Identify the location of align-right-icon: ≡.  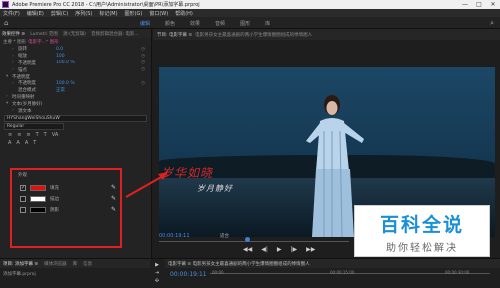
(28, 135).